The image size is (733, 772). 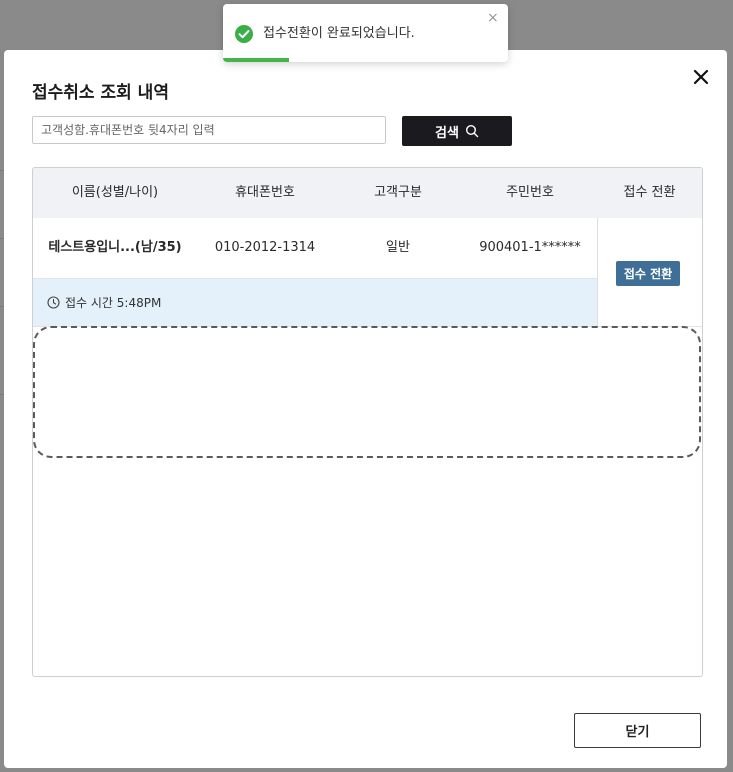 I want to click on column-header-name: 이름(성별/나이), so click(x=115, y=192).